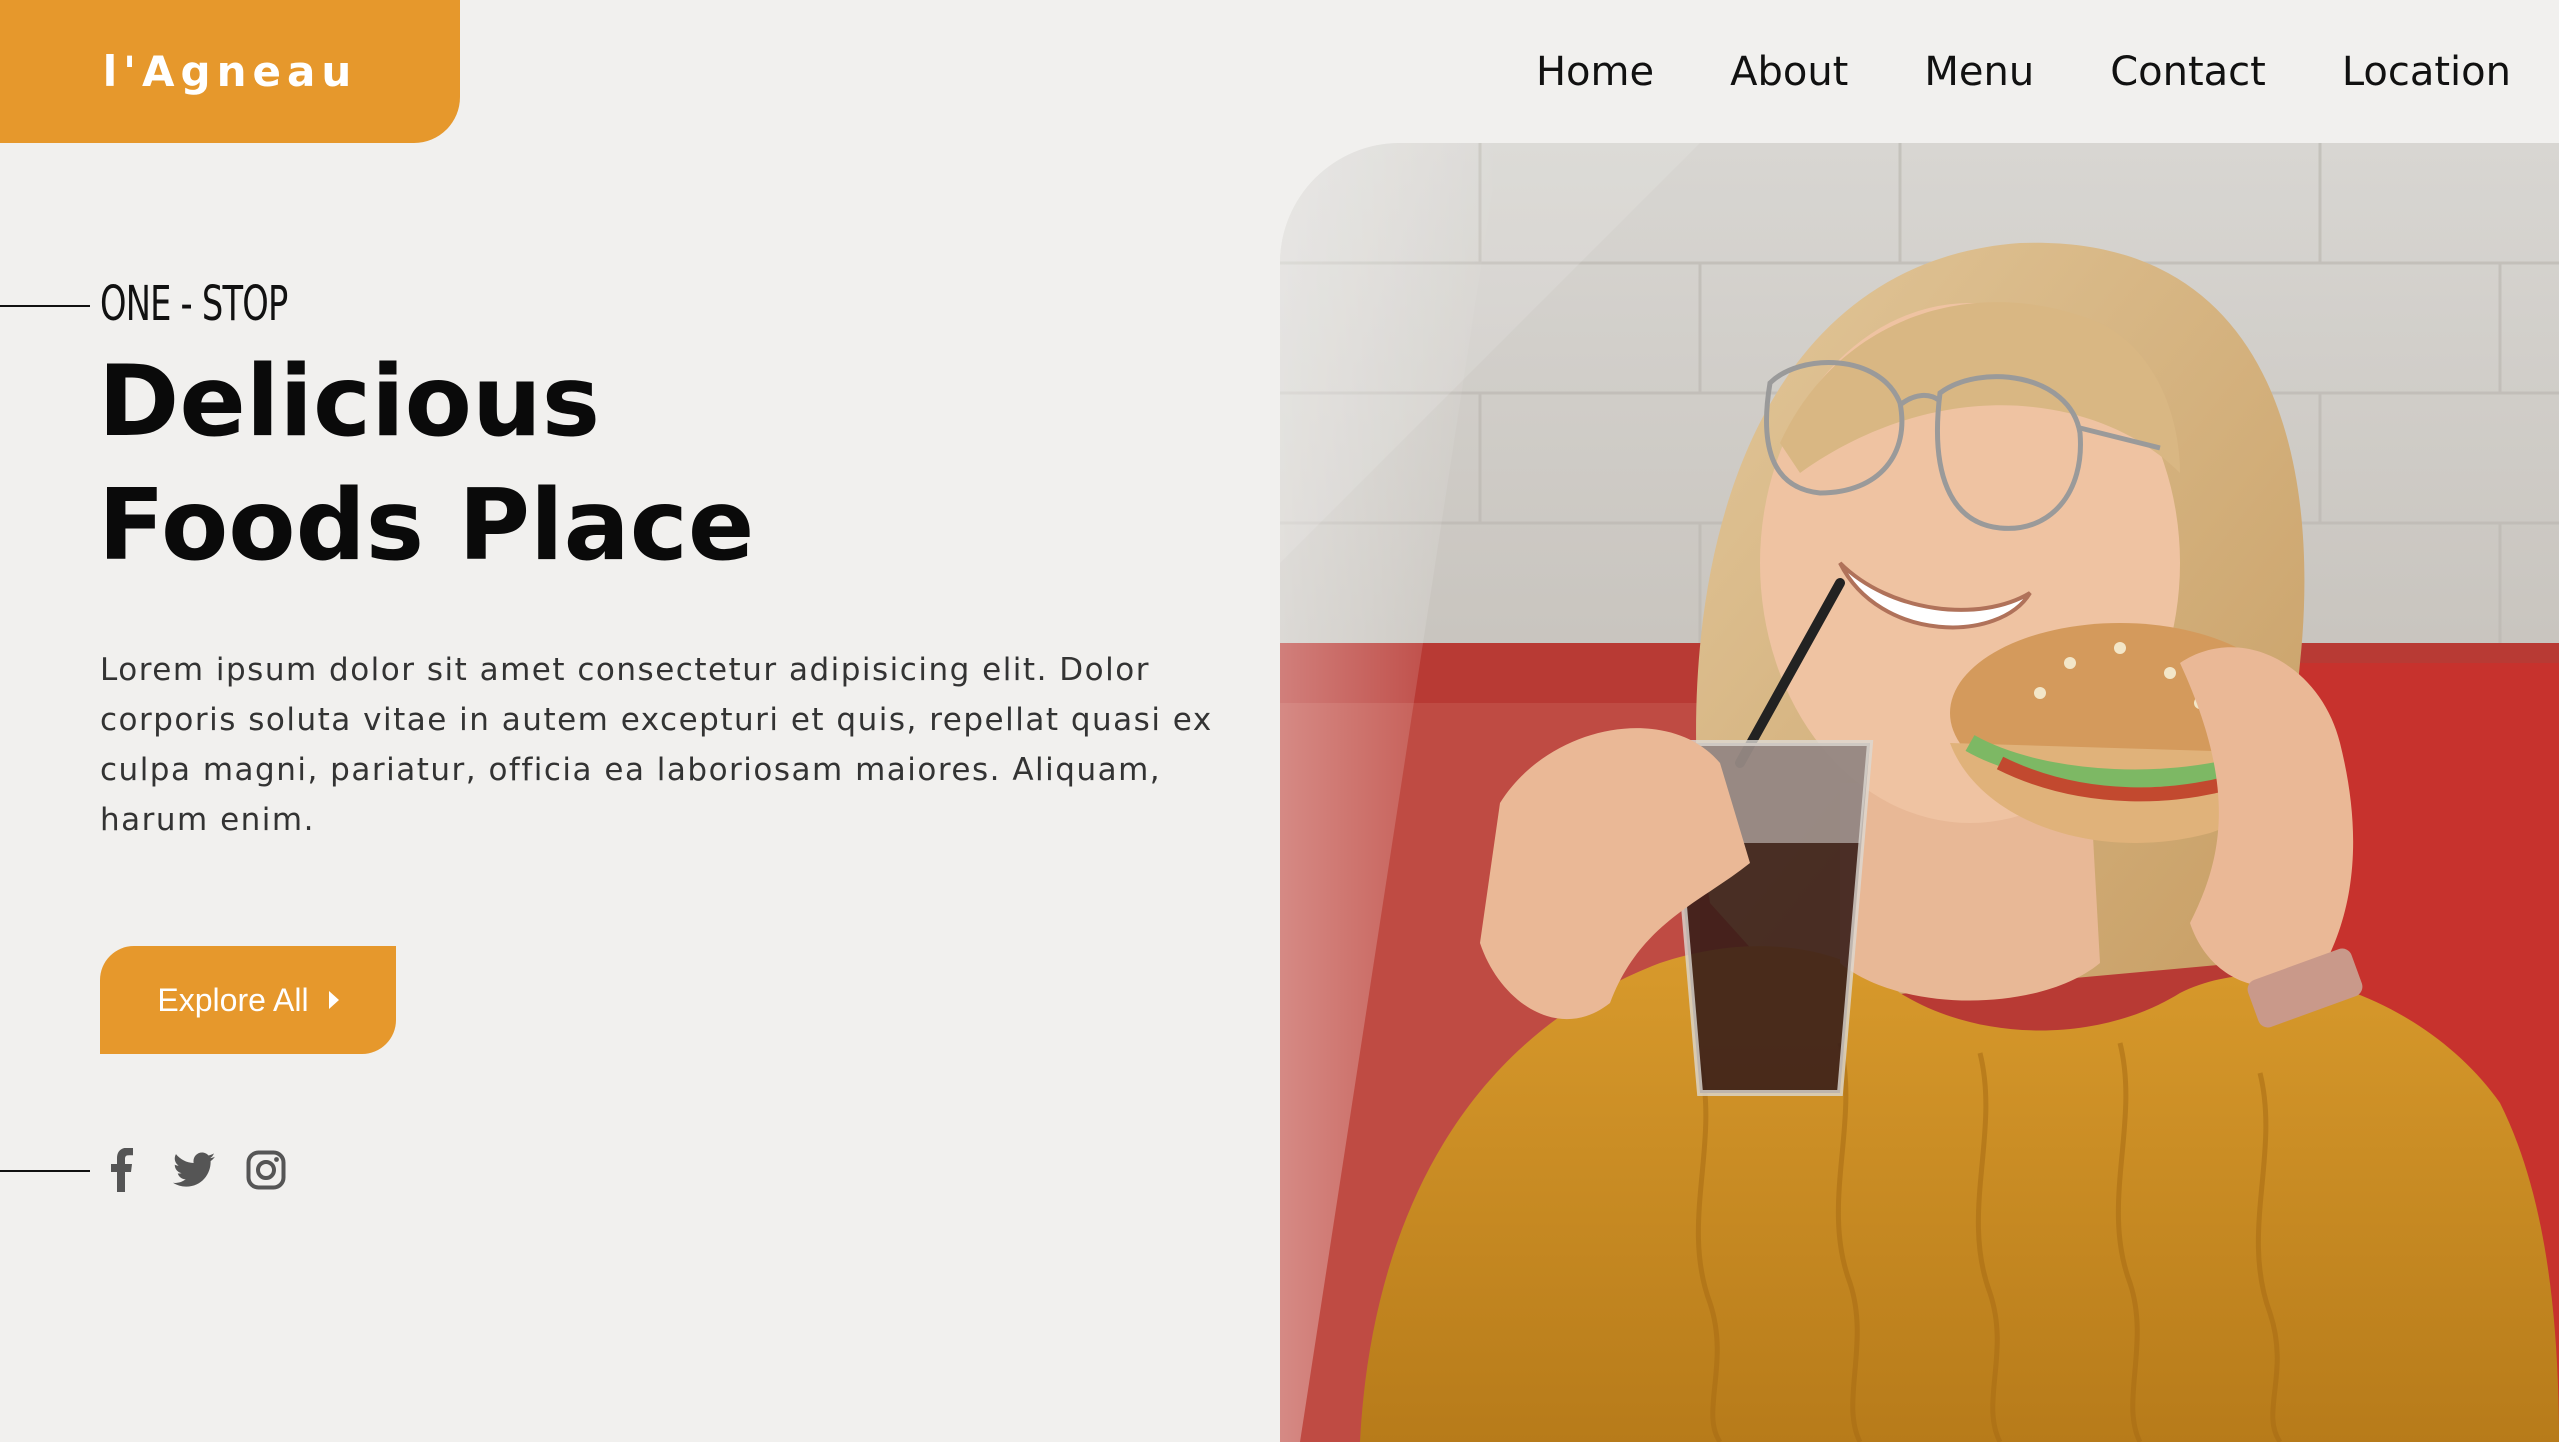 The height and width of the screenshot is (1442, 2559). I want to click on hero-headline: Delicious Foods Place, so click(478, 464).